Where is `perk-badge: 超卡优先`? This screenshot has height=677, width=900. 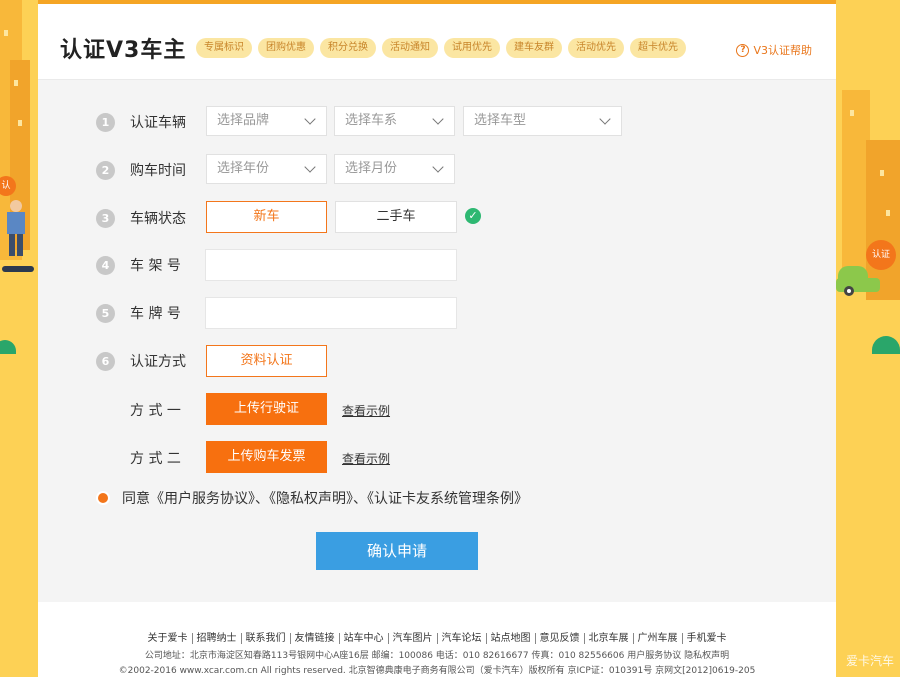
perk-badge: 超卡优先 is located at coordinates (658, 48).